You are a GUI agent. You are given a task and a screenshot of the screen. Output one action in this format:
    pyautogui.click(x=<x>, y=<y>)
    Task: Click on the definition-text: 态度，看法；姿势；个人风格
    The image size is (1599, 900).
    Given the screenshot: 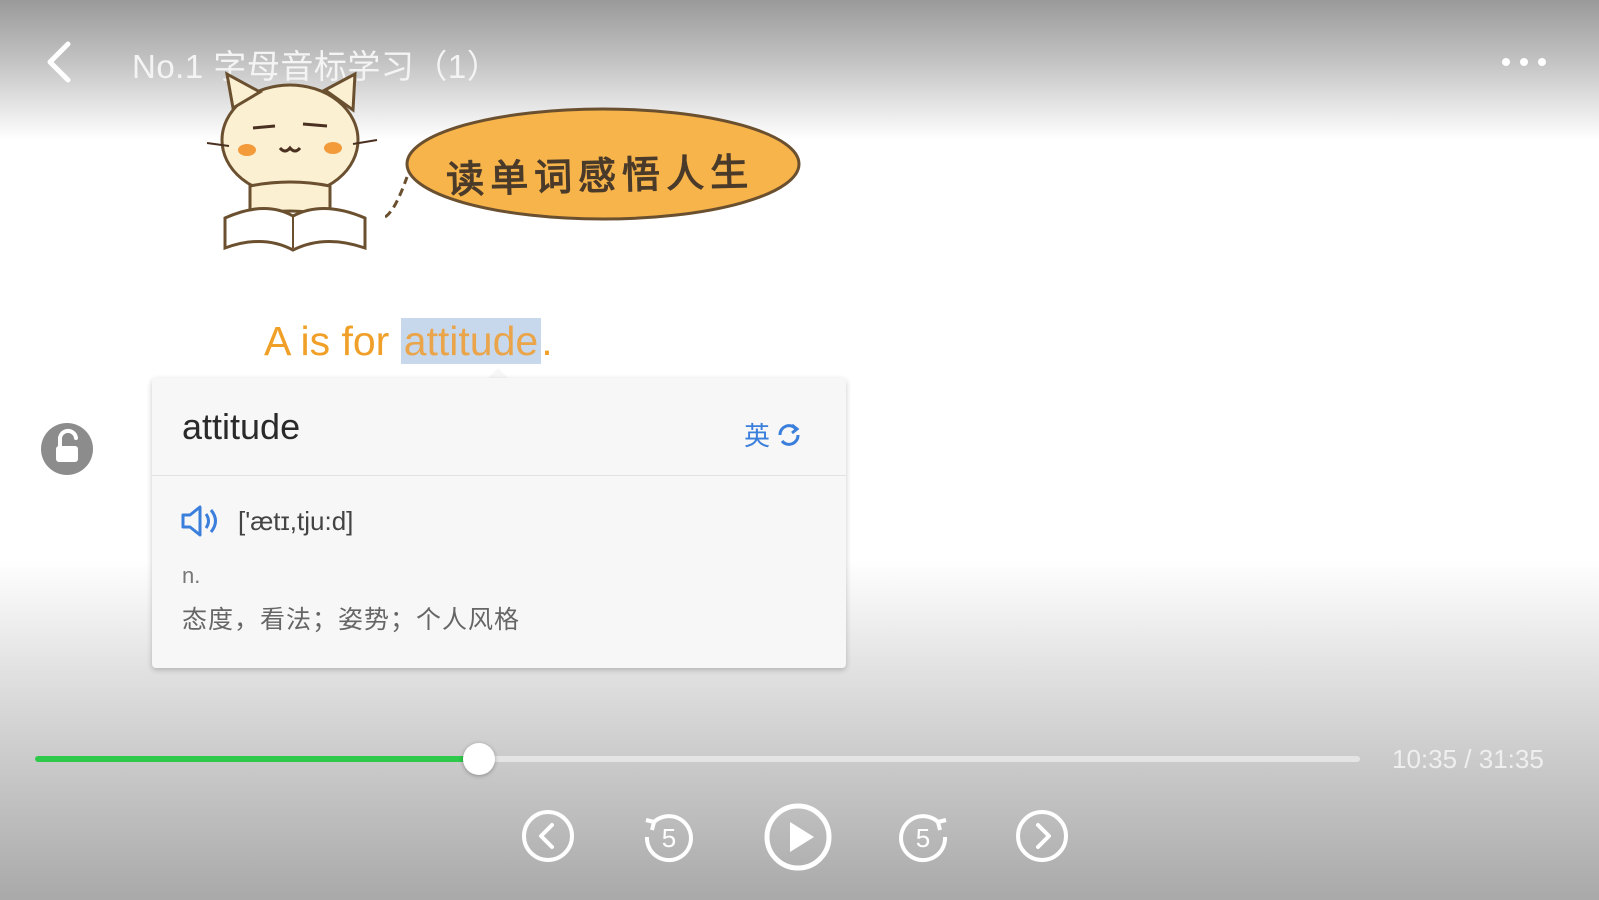 What is the action you would take?
    pyautogui.click(x=351, y=620)
    